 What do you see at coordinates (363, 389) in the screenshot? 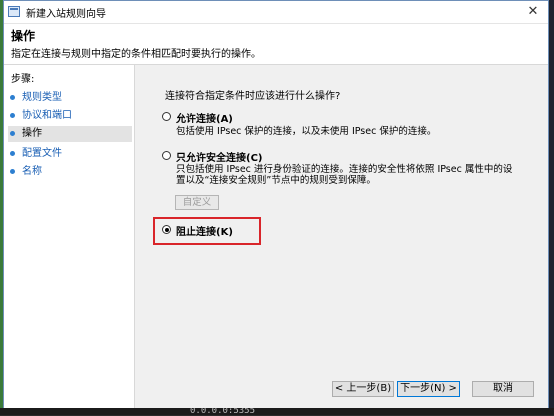
I see `back-button: < 上一步(B)` at bounding box center [363, 389].